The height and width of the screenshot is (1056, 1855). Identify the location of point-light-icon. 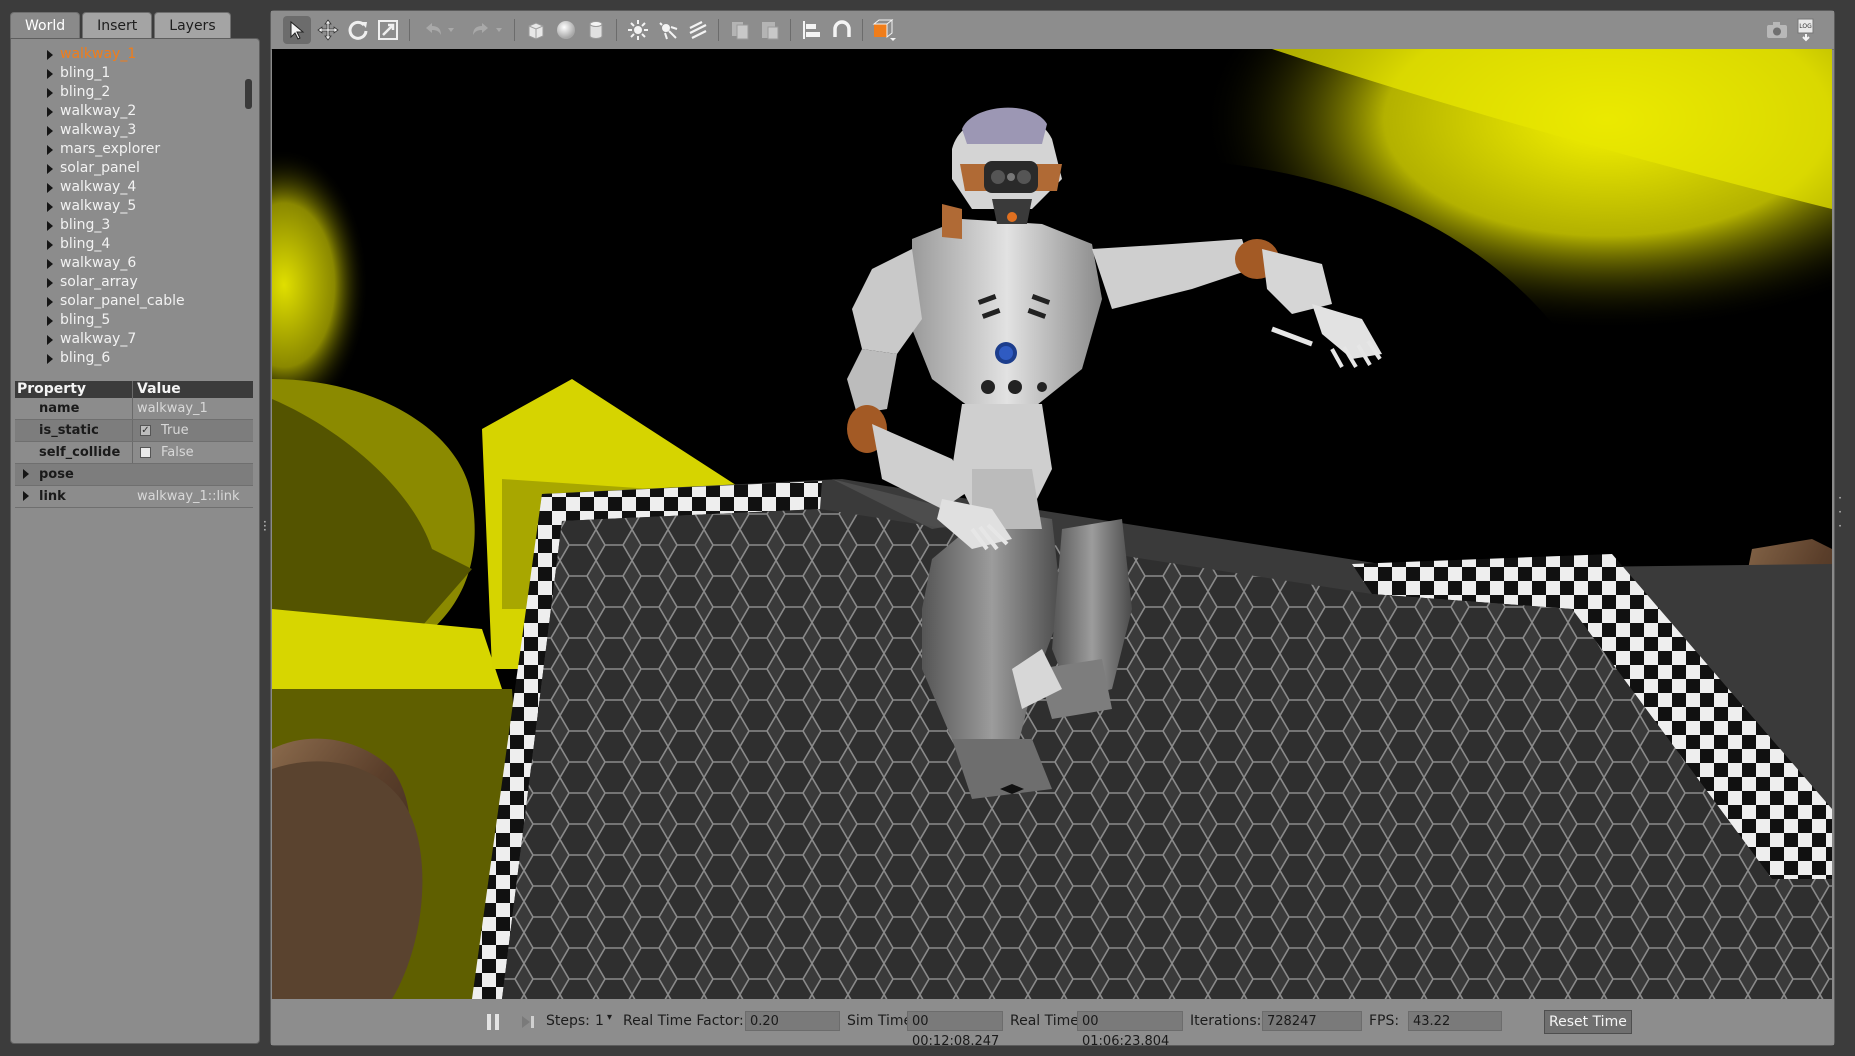
(638, 30).